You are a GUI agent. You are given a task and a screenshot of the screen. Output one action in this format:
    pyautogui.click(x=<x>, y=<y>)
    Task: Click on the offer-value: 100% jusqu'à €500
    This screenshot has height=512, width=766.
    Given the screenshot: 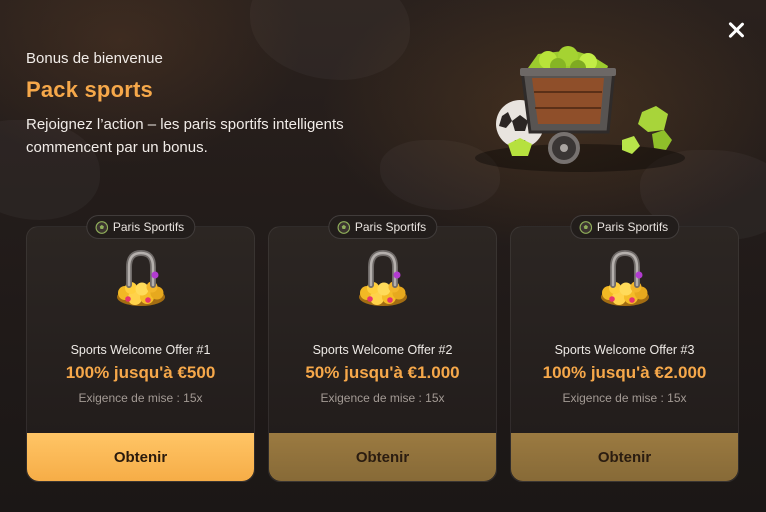 What is the action you would take?
    pyautogui.click(x=140, y=372)
    